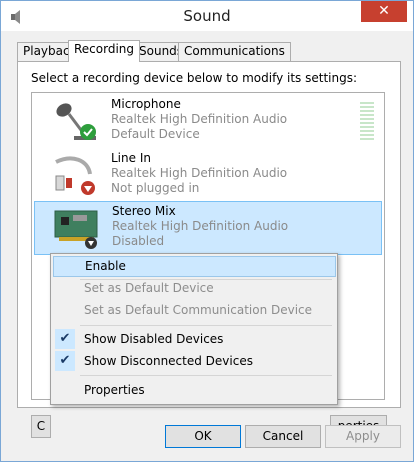 This screenshot has height=462, width=414. I want to click on device-status: Disabled, so click(138, 241).